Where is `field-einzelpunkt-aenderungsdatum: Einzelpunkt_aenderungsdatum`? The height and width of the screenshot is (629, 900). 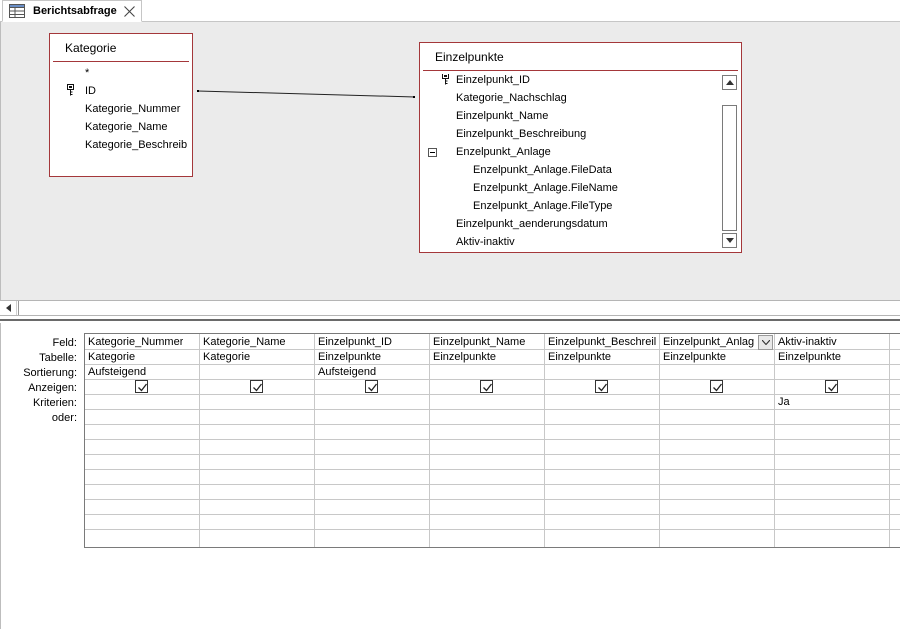
field-einzelpunkt-aenderungsdatum: Einzelpunkt_aenderungsdatum is located at coordinates (532, 224).